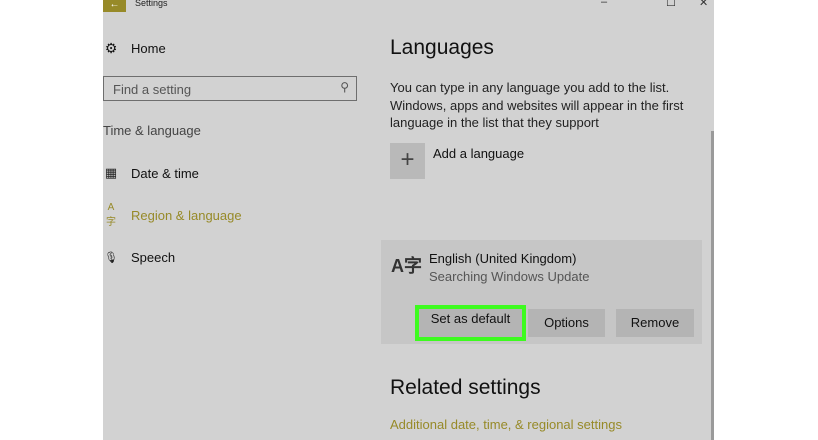  I want to click on calendar-clock-icon: ▦, so click(111, 172).